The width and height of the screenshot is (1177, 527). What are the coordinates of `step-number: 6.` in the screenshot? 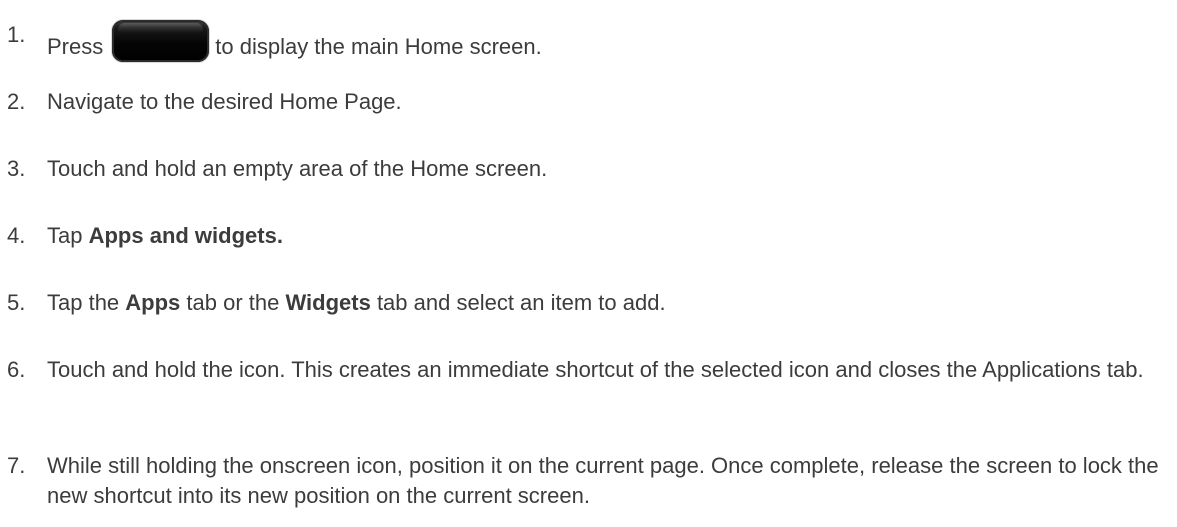 It's located at (16, 369).